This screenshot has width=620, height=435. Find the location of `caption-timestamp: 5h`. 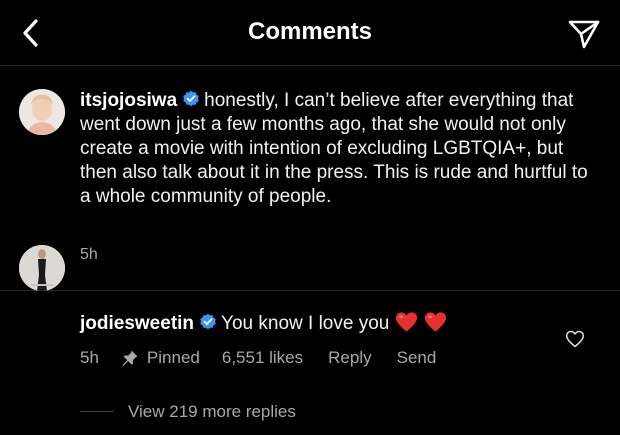

caption-timestamp: 5h is located at coordinates (89, 254).